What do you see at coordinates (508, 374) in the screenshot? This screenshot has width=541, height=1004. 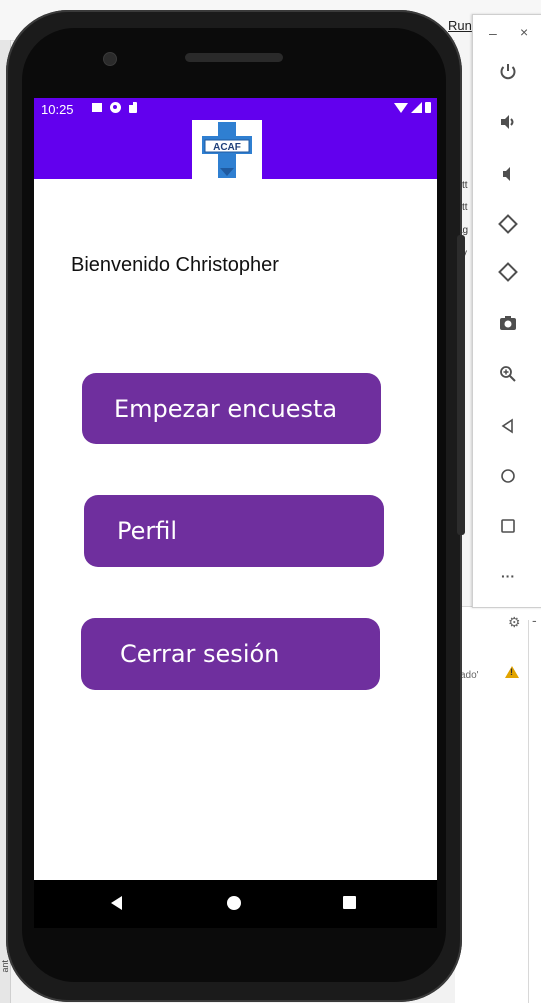 I see `zoom-icon` at bounding box center [508, 374].